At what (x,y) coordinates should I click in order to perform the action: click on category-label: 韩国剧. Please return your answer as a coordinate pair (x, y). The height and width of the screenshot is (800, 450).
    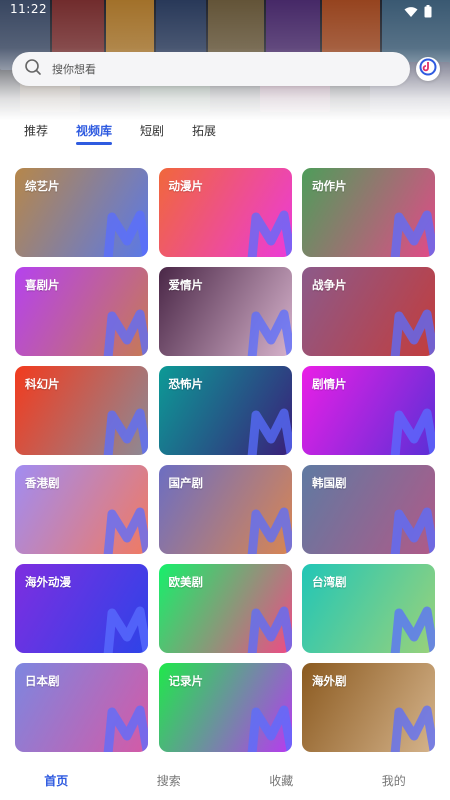
    Looking at the image, I should click on (329, 483).